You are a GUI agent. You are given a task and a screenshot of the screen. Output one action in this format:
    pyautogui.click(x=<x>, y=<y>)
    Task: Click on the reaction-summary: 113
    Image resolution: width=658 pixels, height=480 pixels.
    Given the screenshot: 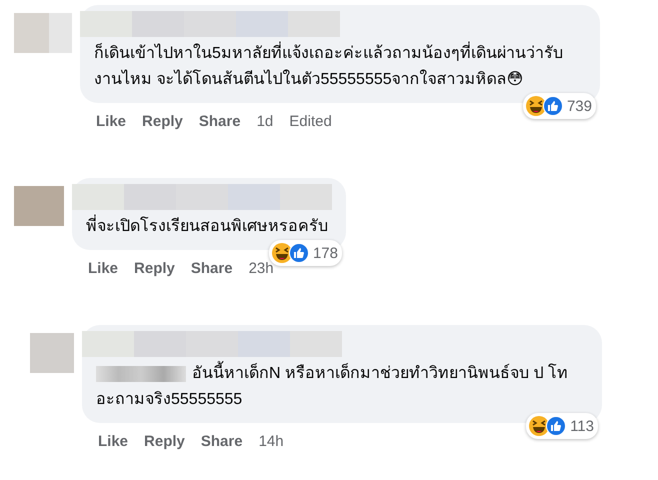 What is the action you would take?
    pyautogui.click(x=562, y=426)
    